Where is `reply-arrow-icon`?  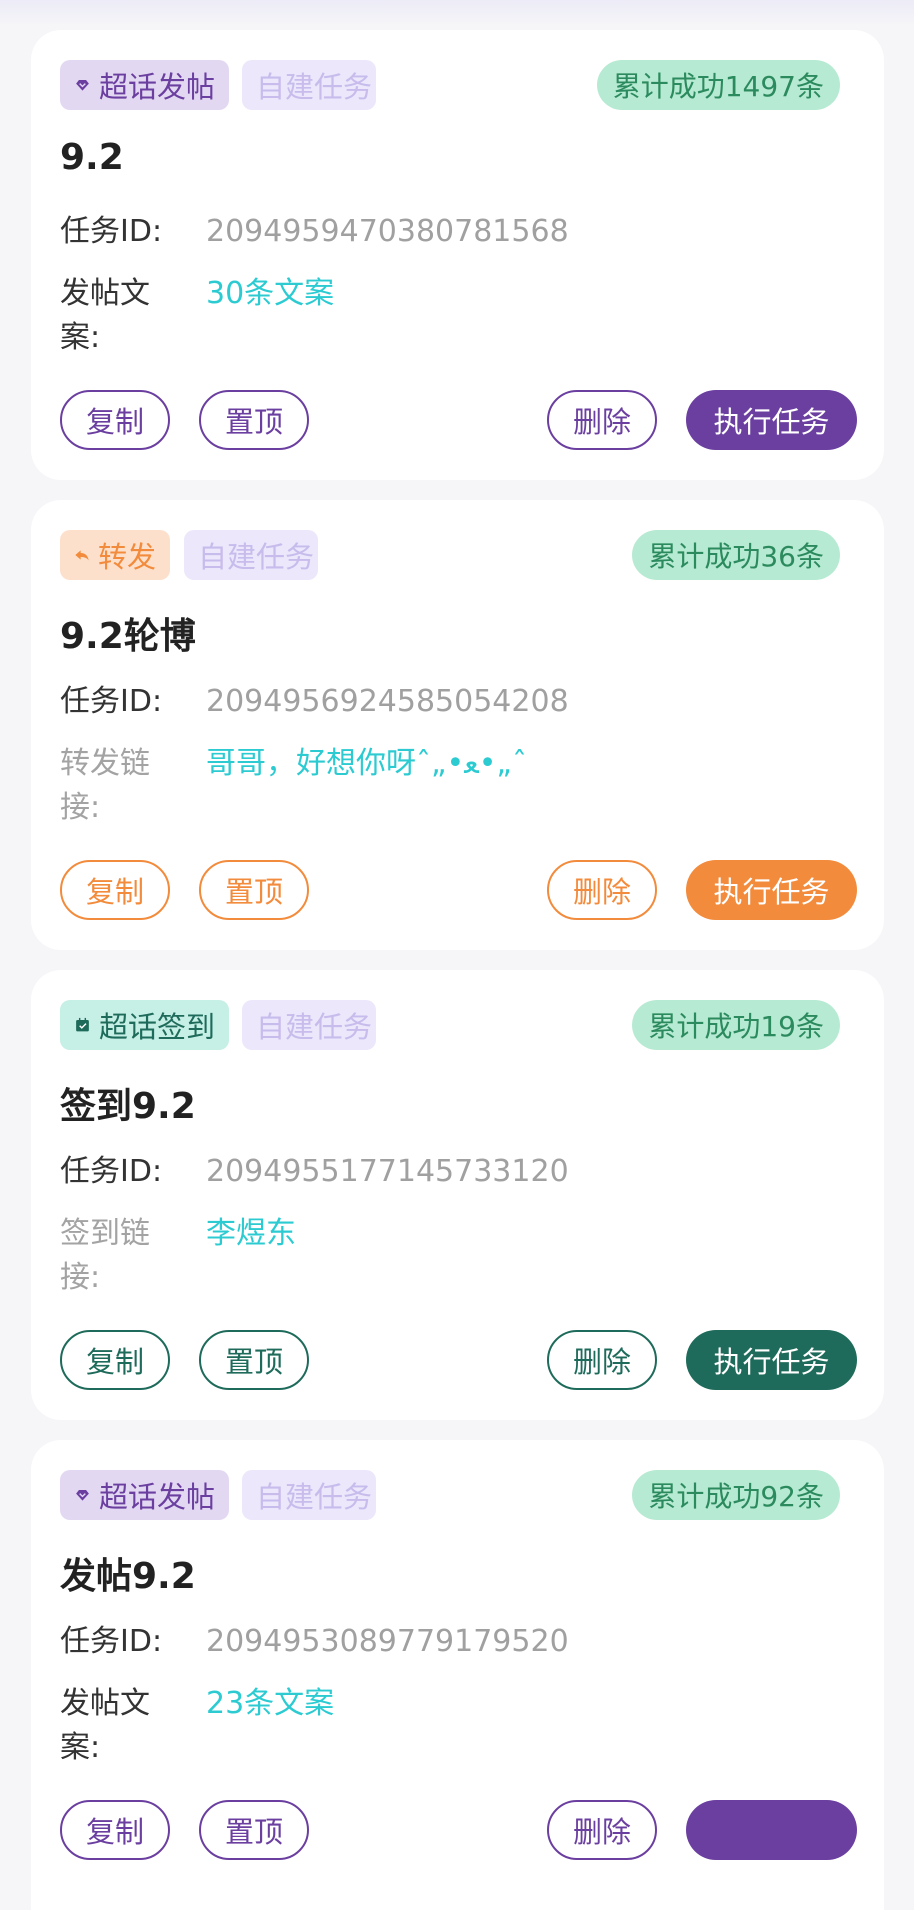 reply-arrow-icon is located at coordinates (82, 555).